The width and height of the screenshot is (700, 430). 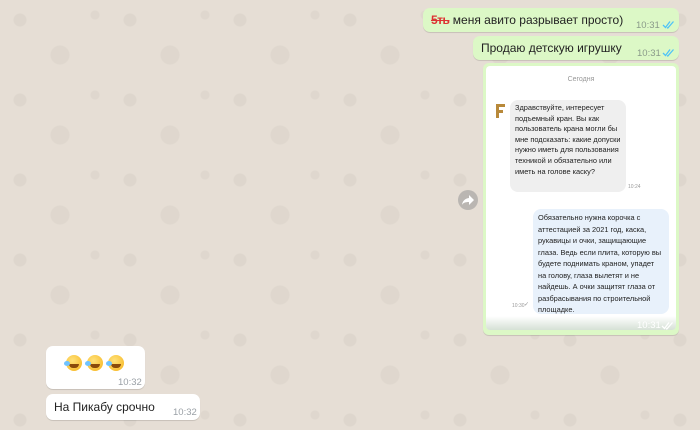 I want to click on outgoing-message: Продаю детскую игрушку 10:31, so click(x=576, y=48).